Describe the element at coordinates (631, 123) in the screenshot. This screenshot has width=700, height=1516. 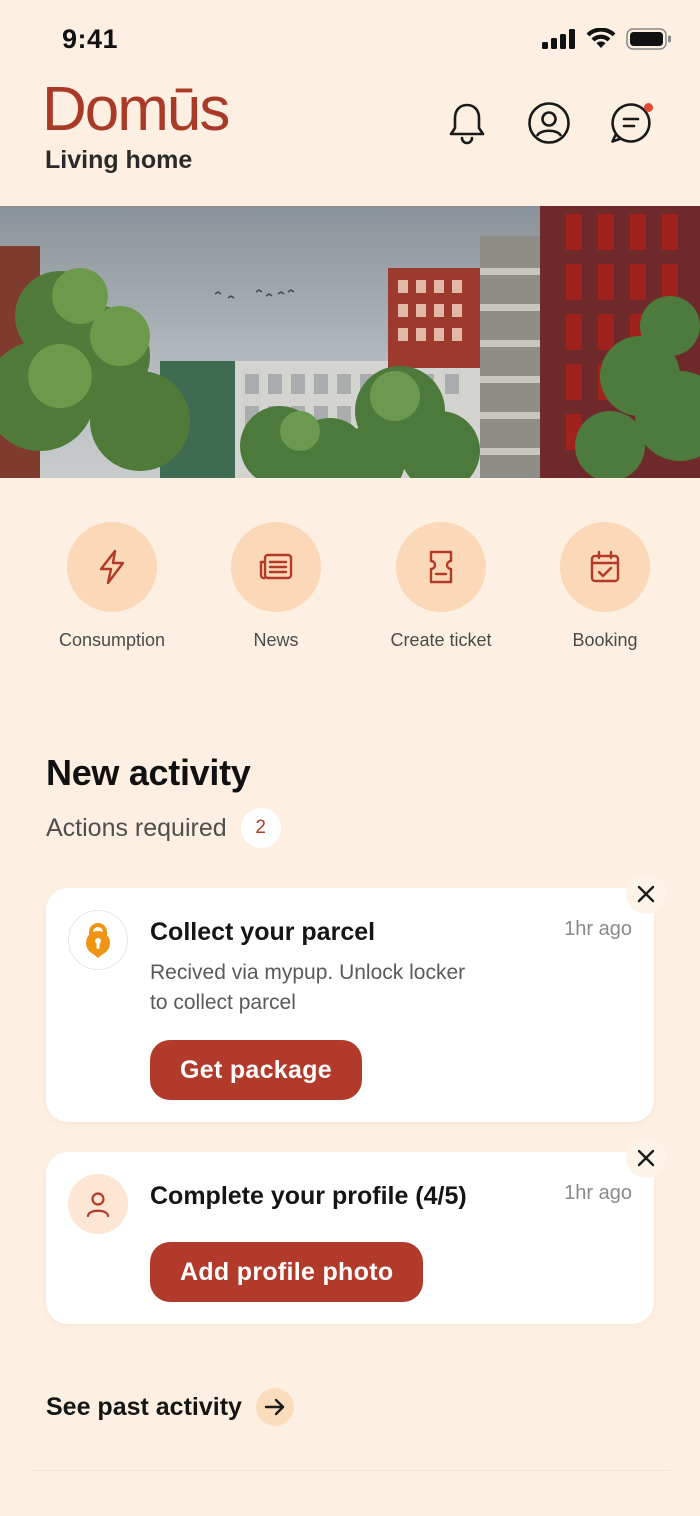
I see `messages-button` at that location.